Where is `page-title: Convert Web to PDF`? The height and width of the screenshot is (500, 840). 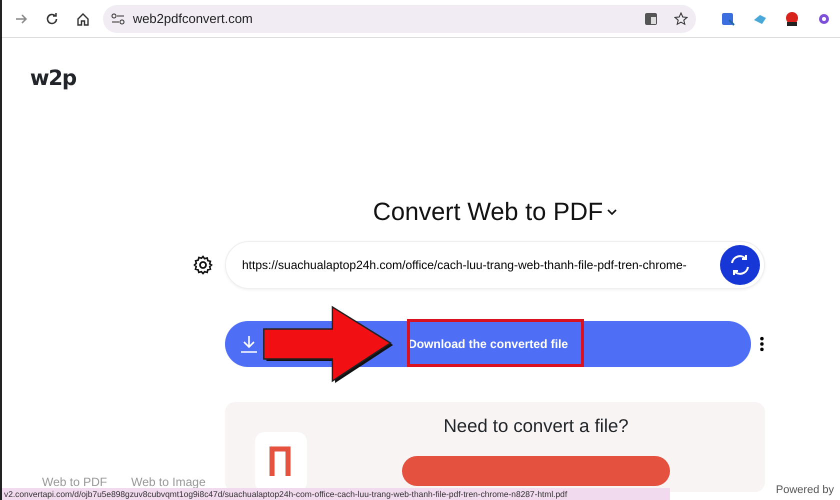
page-title: Convert Web to PDF is located at coordinates (488, 212).